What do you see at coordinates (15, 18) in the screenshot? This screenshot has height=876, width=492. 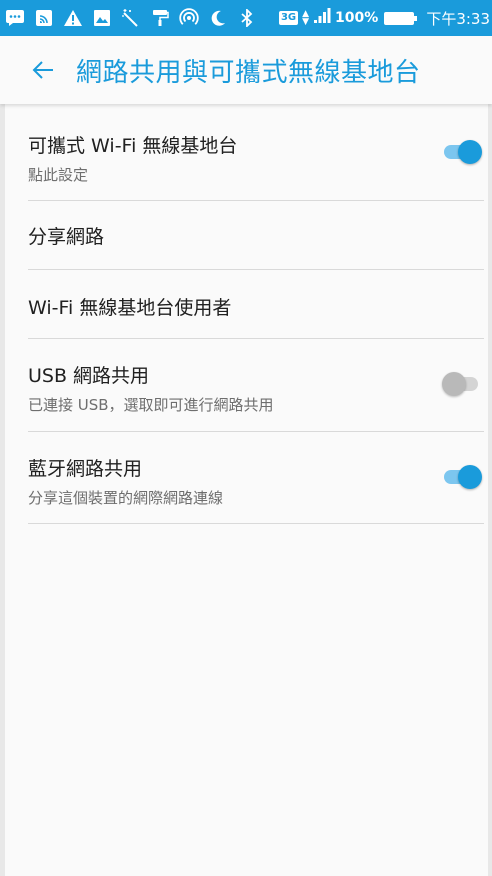 I see `chat-icon` at bounding box center [15, 18].